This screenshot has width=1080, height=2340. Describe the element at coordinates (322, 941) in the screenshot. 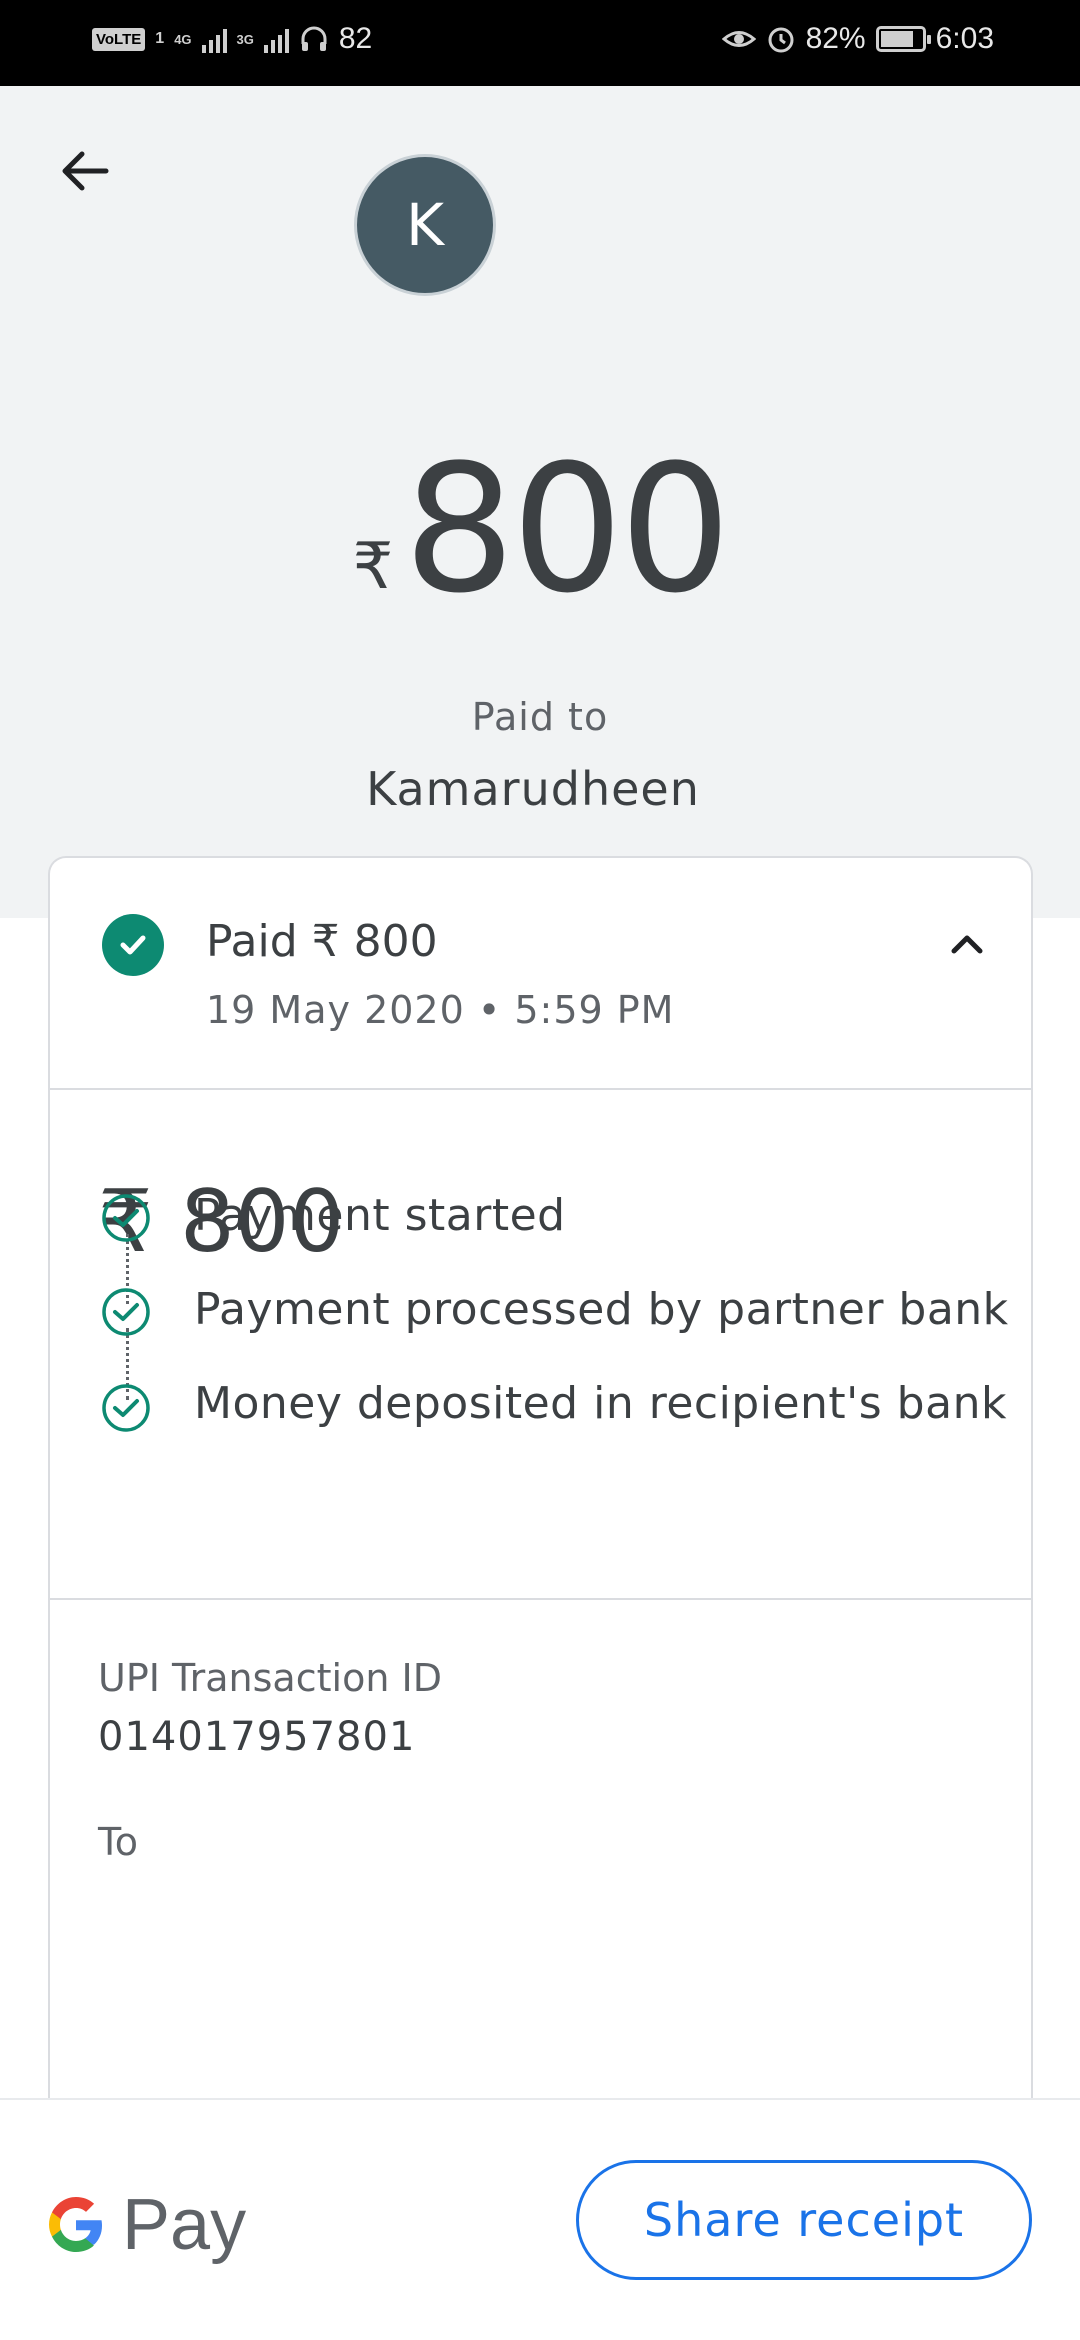

I see `summary-title: Paid ₹ 800` at that location.